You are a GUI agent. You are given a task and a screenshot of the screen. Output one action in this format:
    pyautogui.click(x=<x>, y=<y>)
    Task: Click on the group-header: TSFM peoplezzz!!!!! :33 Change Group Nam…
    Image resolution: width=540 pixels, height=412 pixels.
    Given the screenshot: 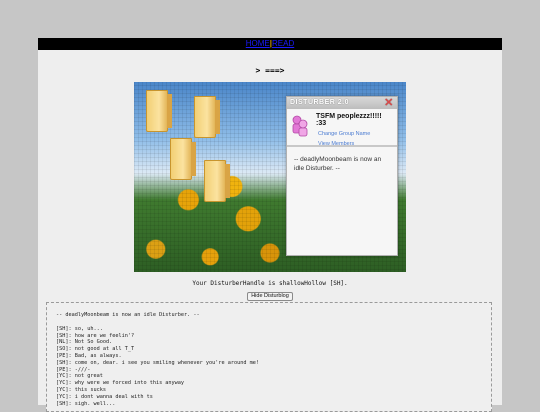 What is the action you would take?
    pyautogui.click(x=342, y=128)
    